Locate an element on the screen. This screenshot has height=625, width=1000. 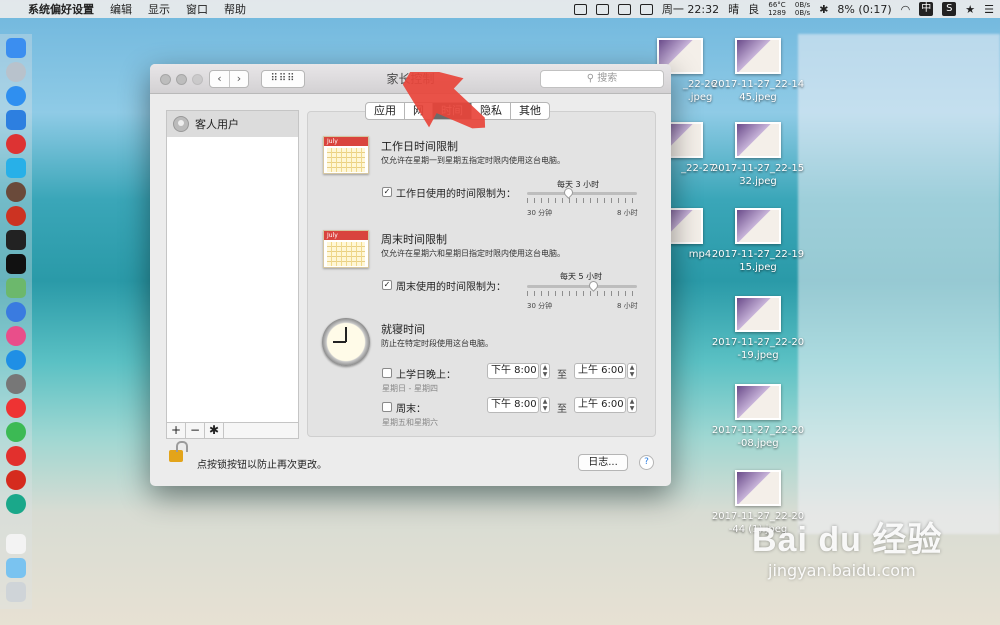
cpu-monitor: 66°C 1289 is located at coordinates (777, 9).